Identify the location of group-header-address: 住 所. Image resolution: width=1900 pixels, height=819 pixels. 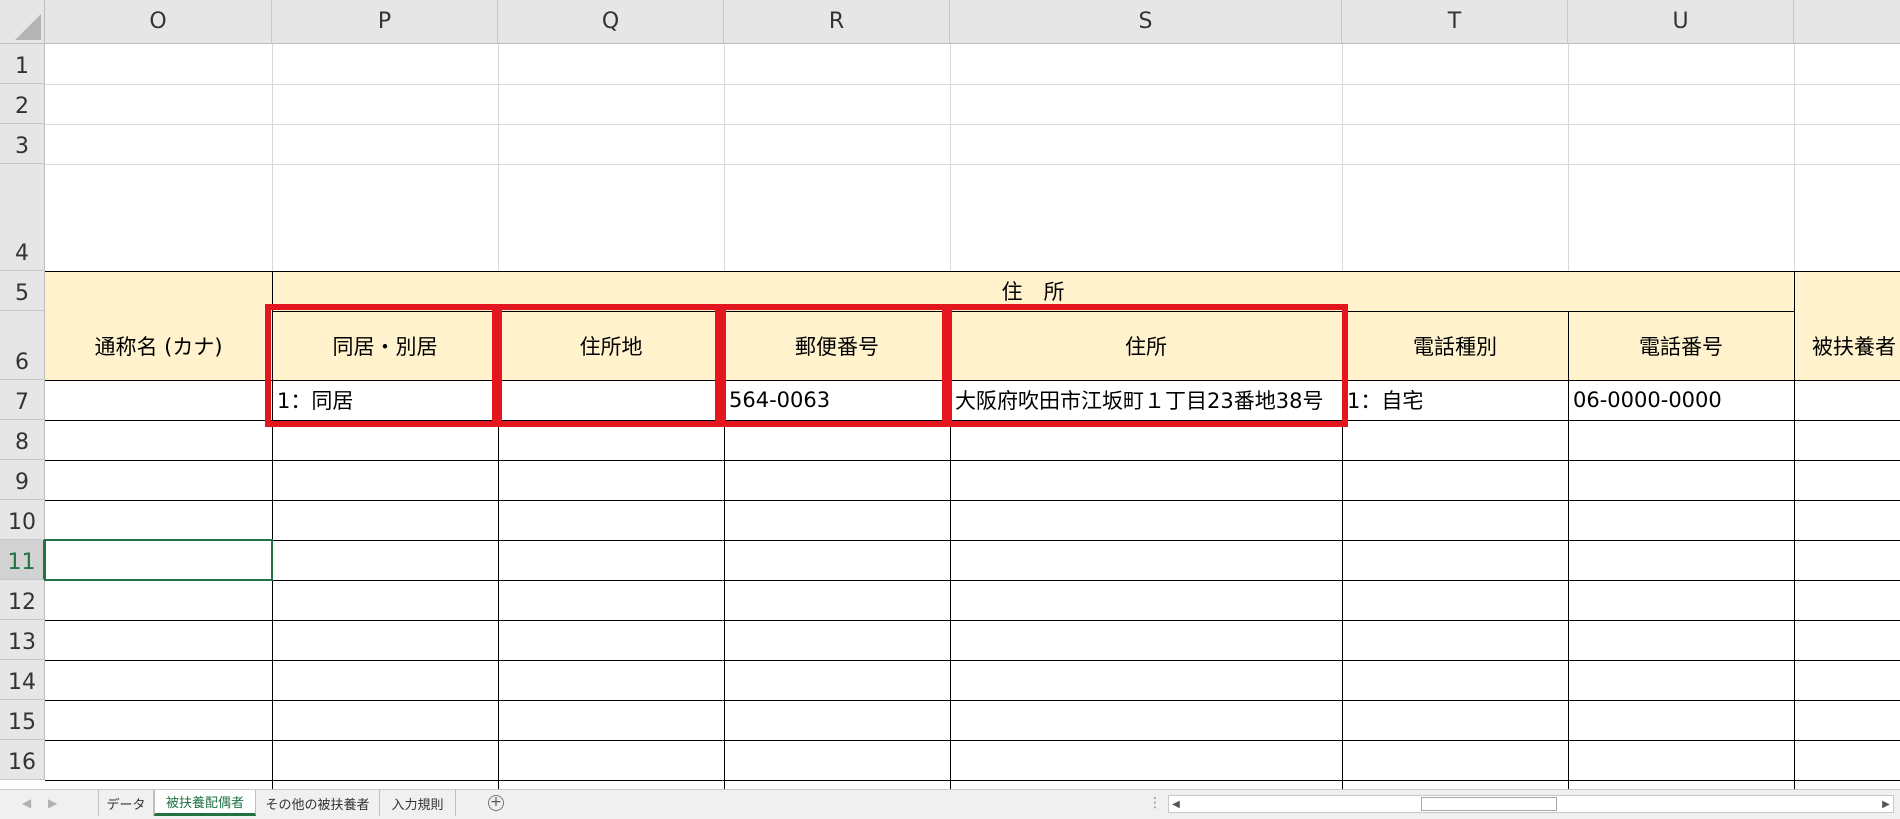
(1033, 291).